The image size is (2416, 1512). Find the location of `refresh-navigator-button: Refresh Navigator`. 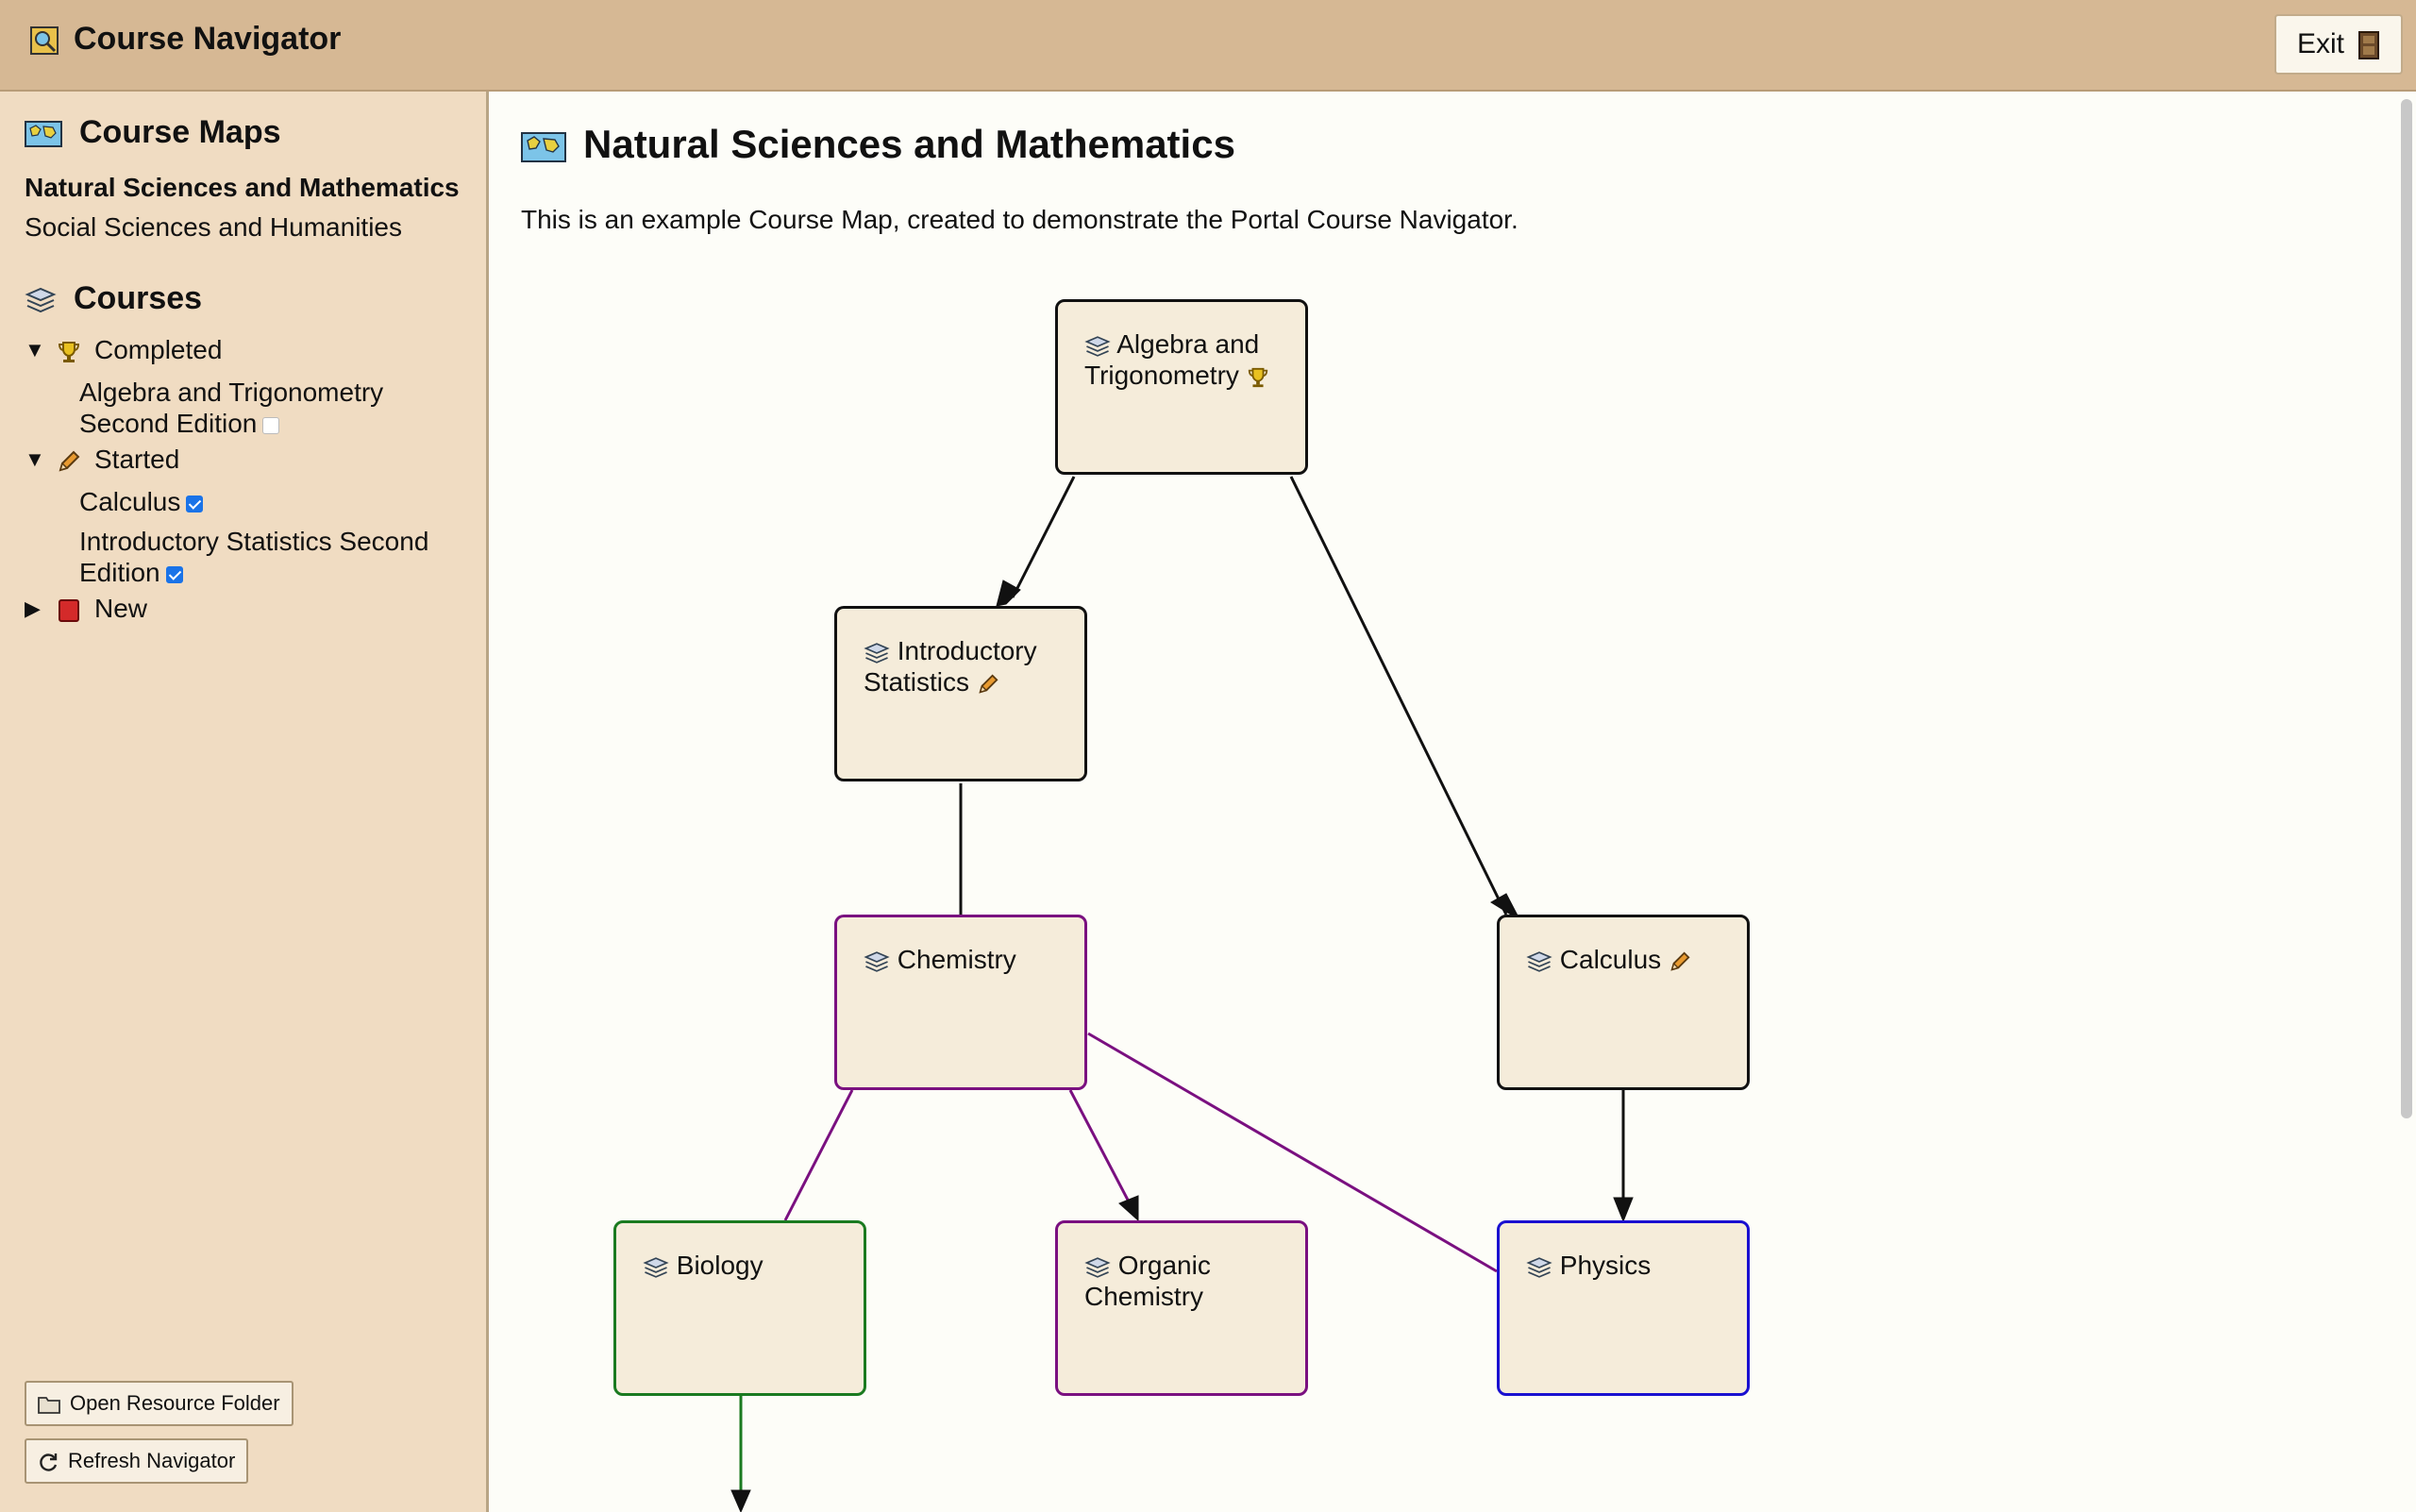

refresh-navigator-button: Refresh Navigator is located at coordinates (137, 1461).